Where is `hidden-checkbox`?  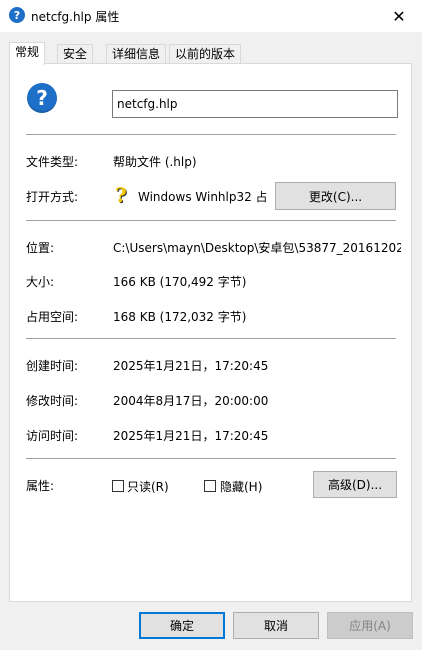 hidden-checkbox is located at coordinates (210, 486).